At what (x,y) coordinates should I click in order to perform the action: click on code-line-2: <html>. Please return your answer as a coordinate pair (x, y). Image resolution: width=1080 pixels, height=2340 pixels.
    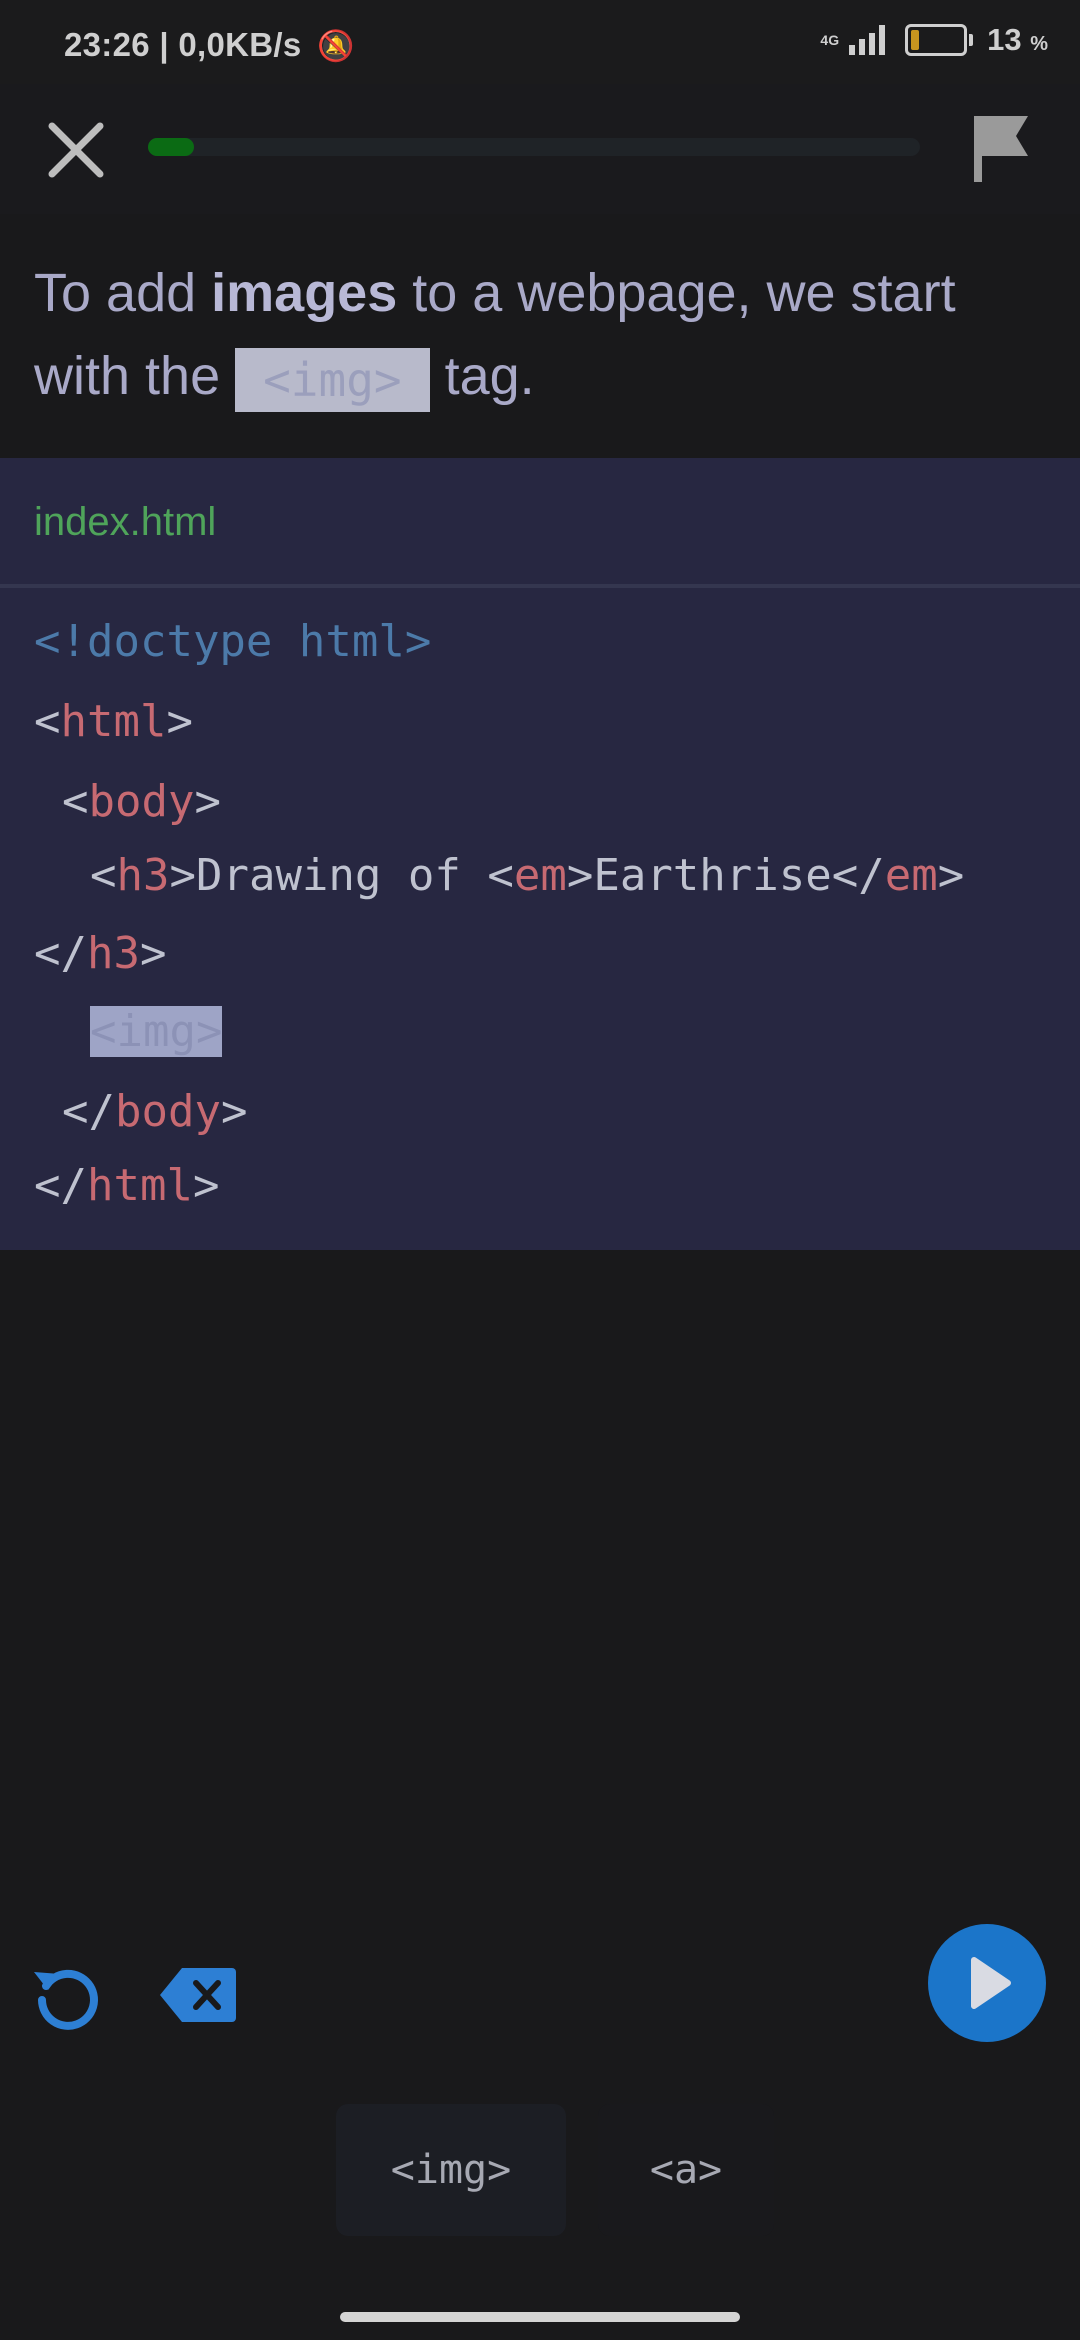
    Looking at the image, I should click on (113, 721).